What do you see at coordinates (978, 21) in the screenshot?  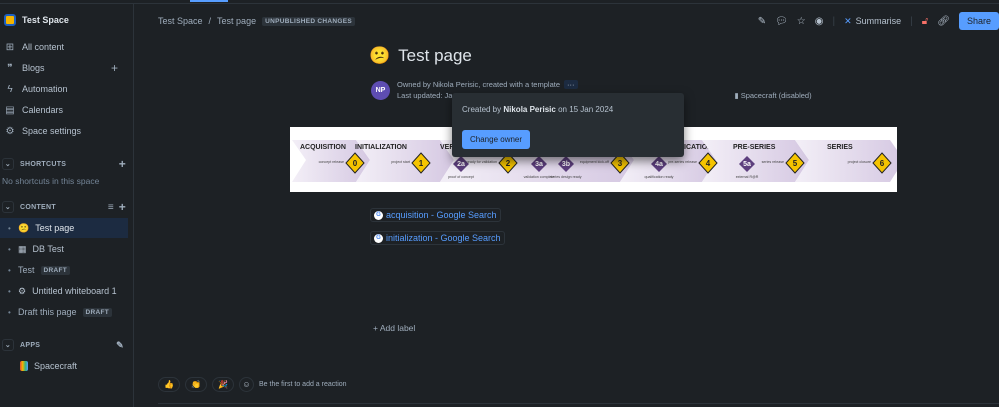 I see `share-button: Share` at bounding box center [978, 21].